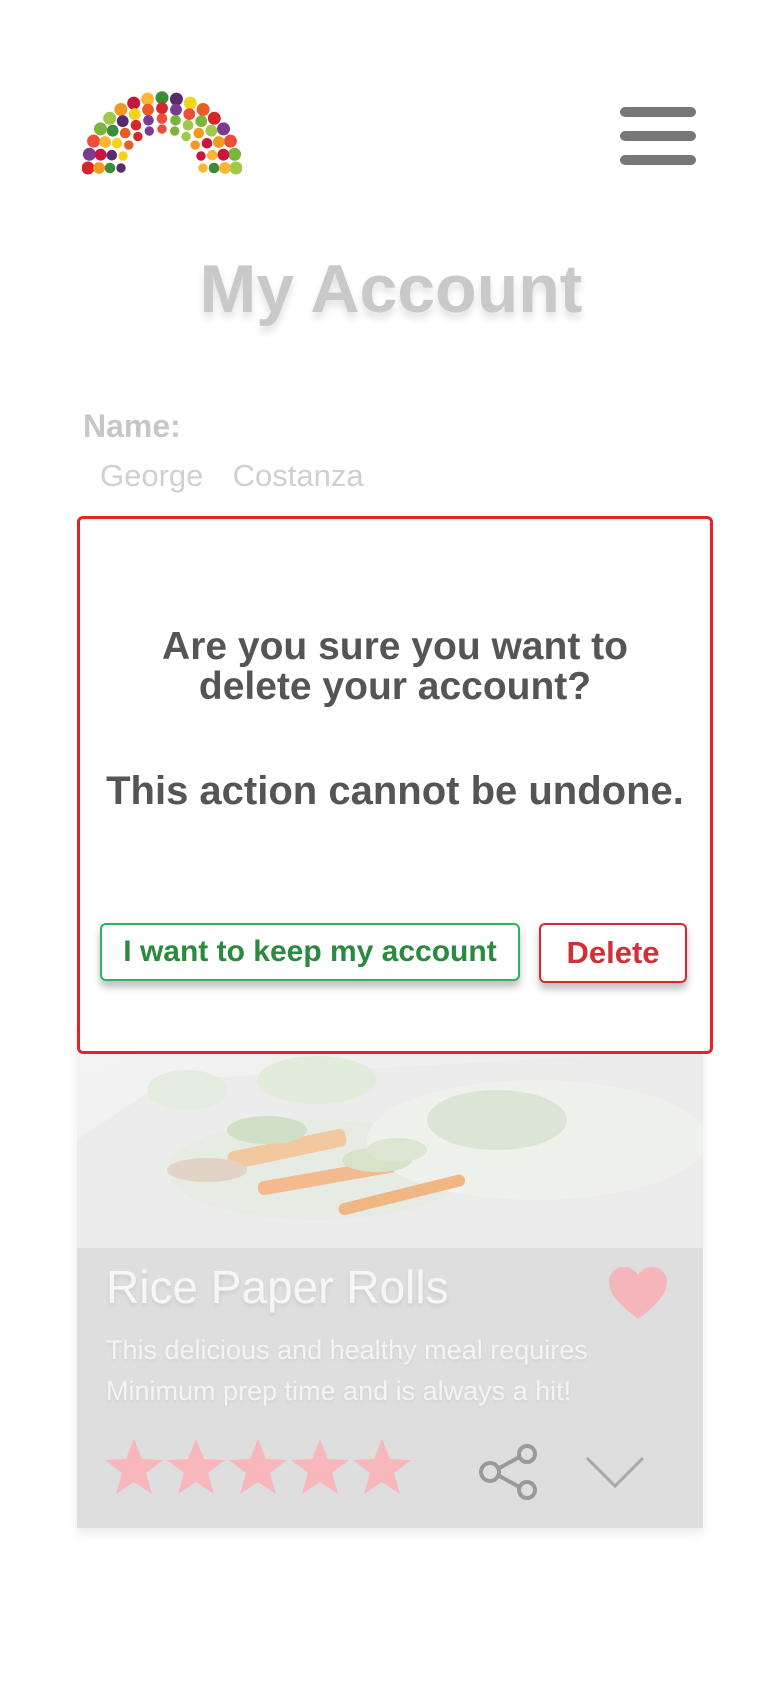 This screenshot has height=1688, width=782. Describe the element at coordinates (638, 1293) in the screenshot. I see `heart-icon` at that location.